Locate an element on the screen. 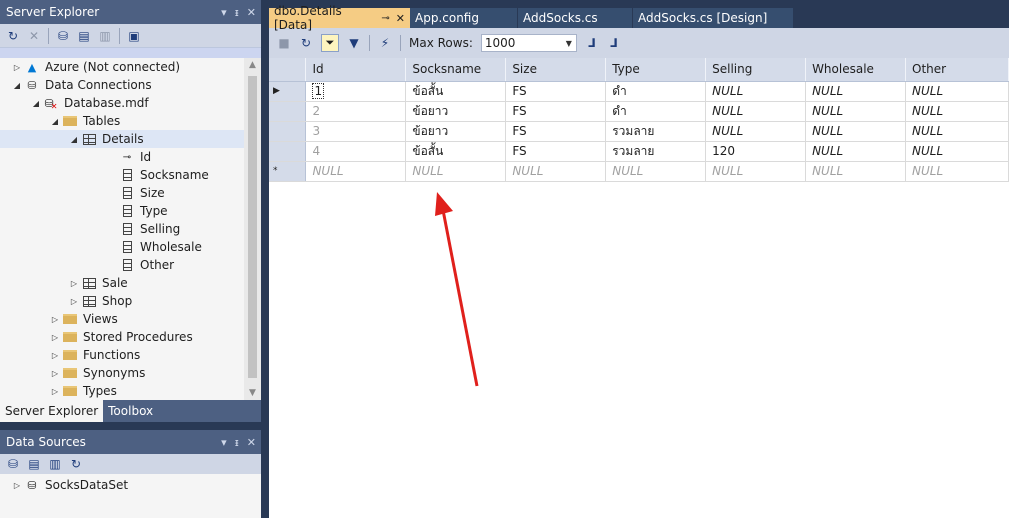 The image size is (1009, 518). pin-icon: ⊸ is located at coordinates (385, 18).